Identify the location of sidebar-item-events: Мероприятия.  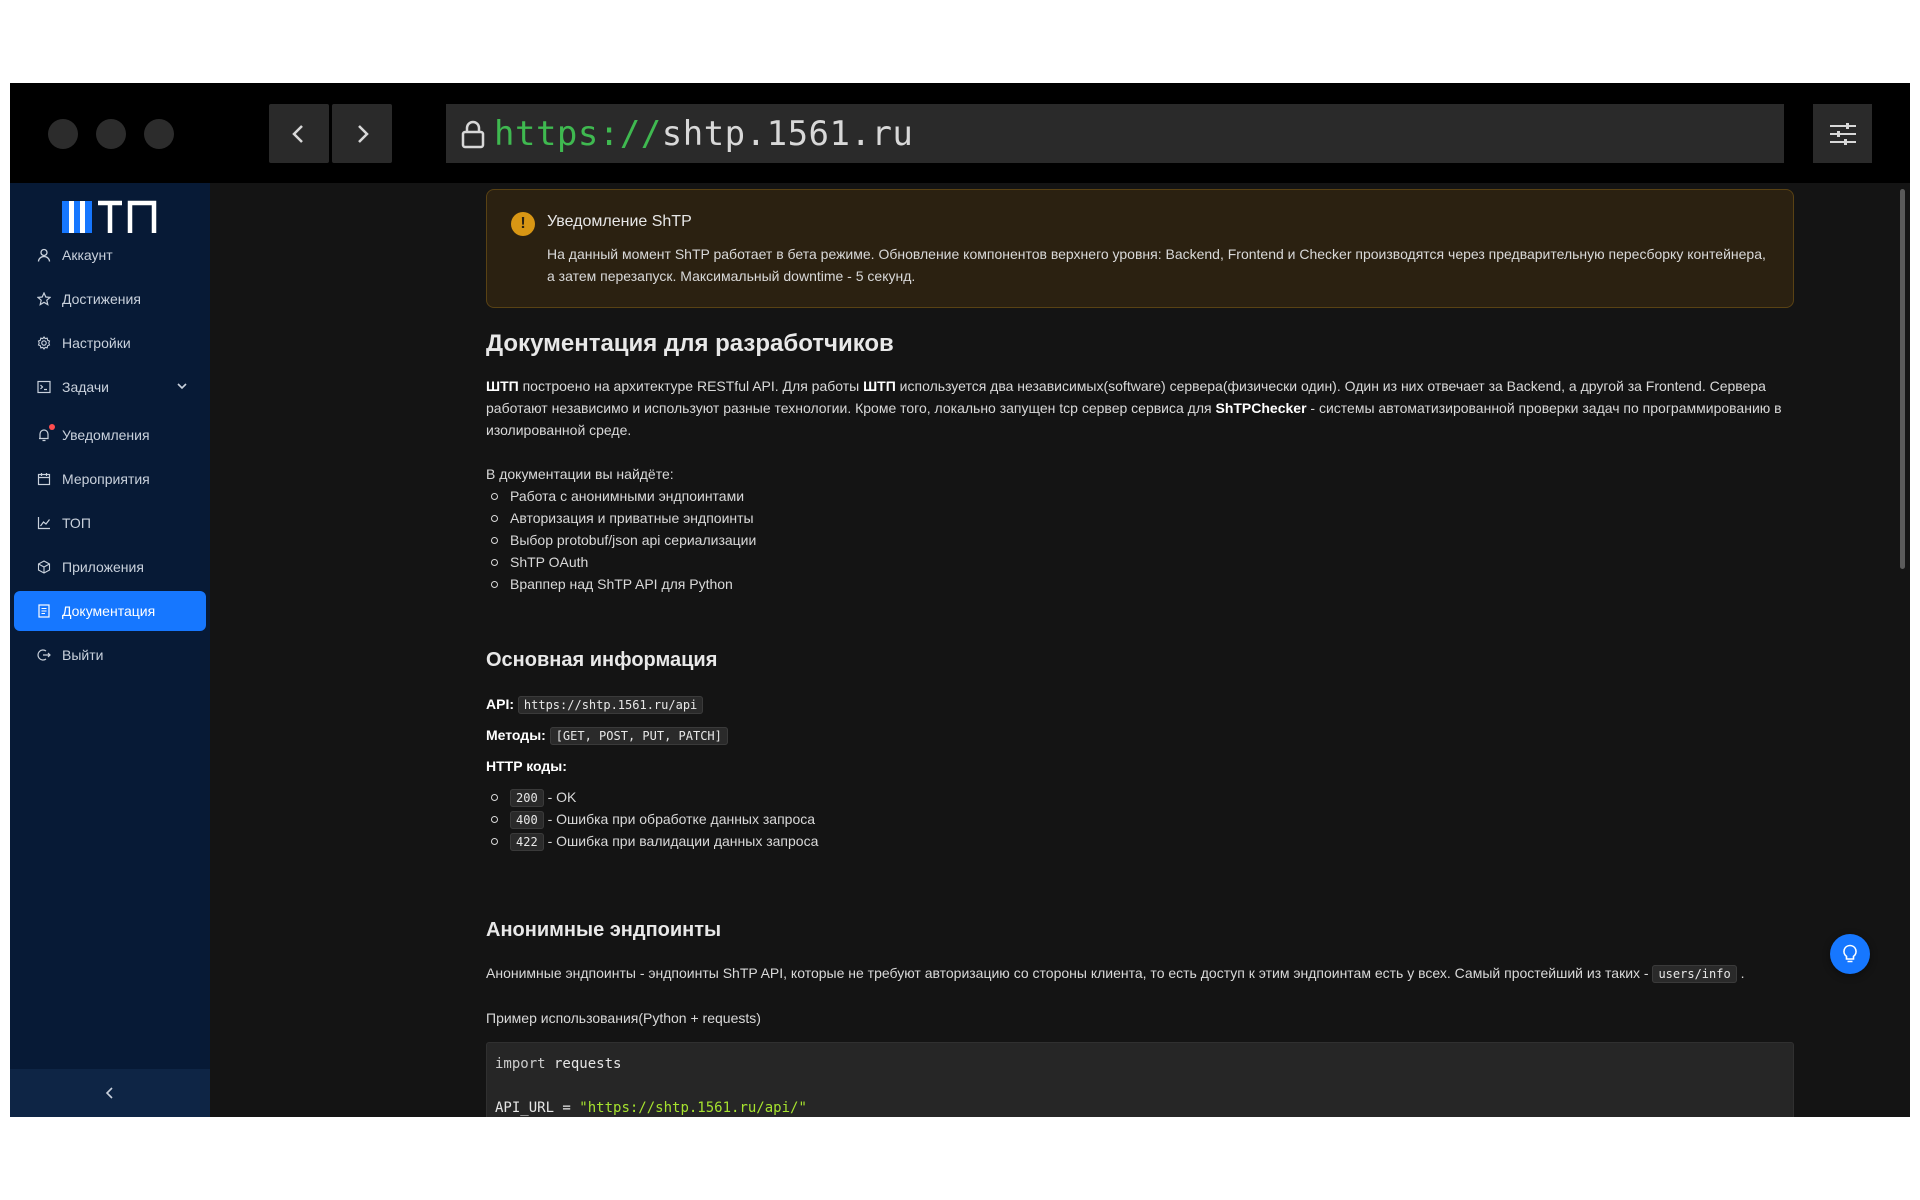
(110, 479).